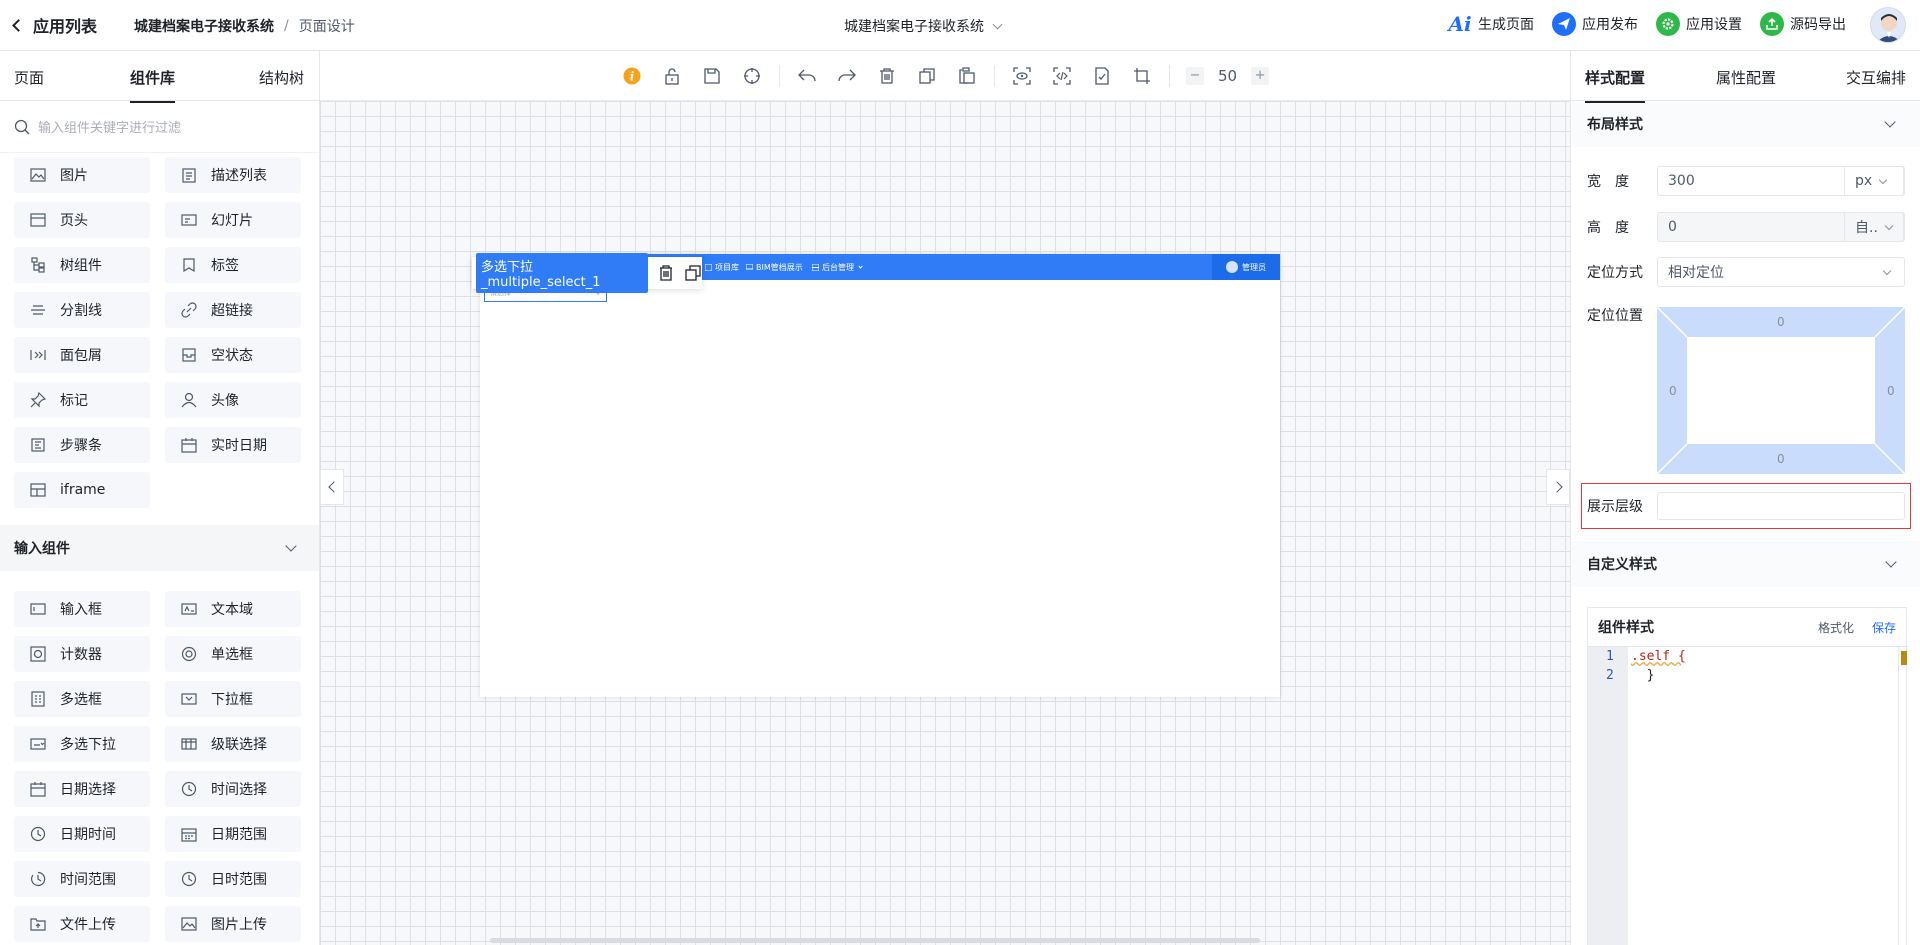  I want to click on position-bottom: 0, so click(1781, 459).